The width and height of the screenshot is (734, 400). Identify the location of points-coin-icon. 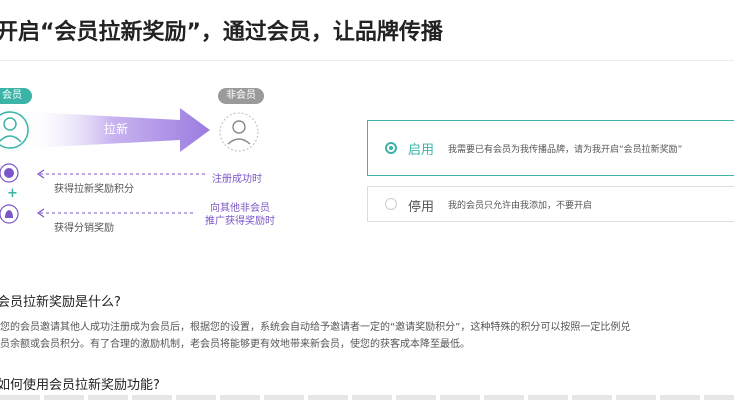
(9, 173).